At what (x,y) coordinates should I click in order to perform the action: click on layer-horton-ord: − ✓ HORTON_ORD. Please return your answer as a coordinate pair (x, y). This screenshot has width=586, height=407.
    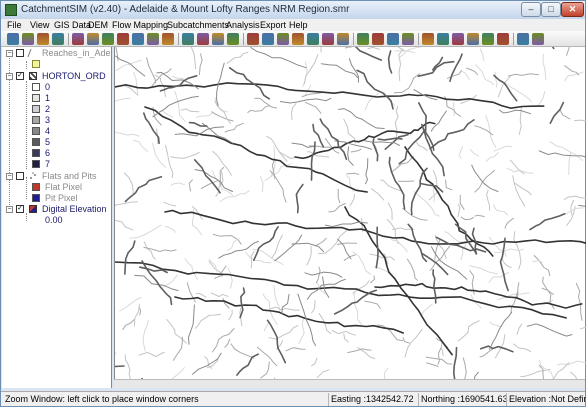
    Looking at the image, I should click on (56, 76).